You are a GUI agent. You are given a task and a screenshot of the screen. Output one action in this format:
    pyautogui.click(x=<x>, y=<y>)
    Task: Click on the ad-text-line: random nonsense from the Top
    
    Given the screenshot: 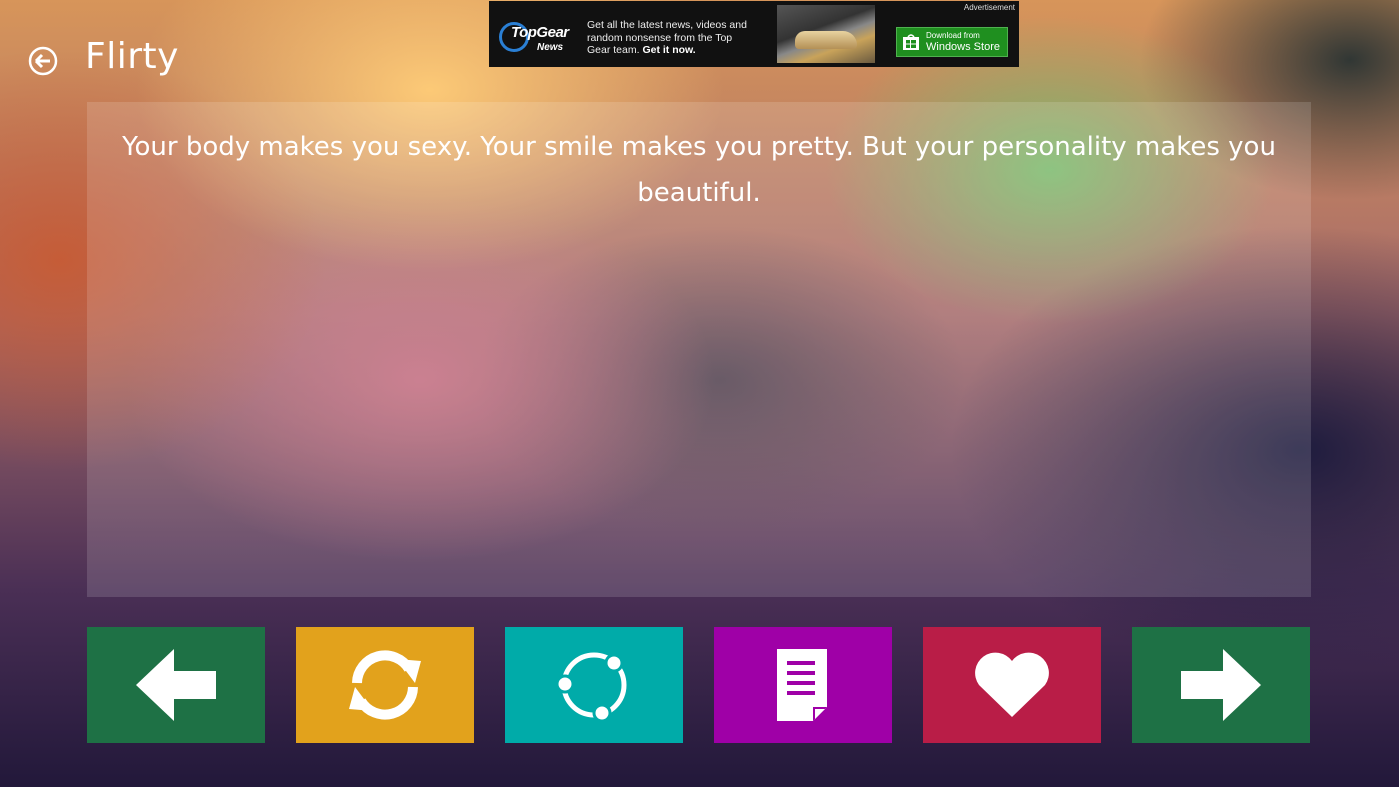 What is the action you would take?
    pyautogui.click(x=660, y=37)
    